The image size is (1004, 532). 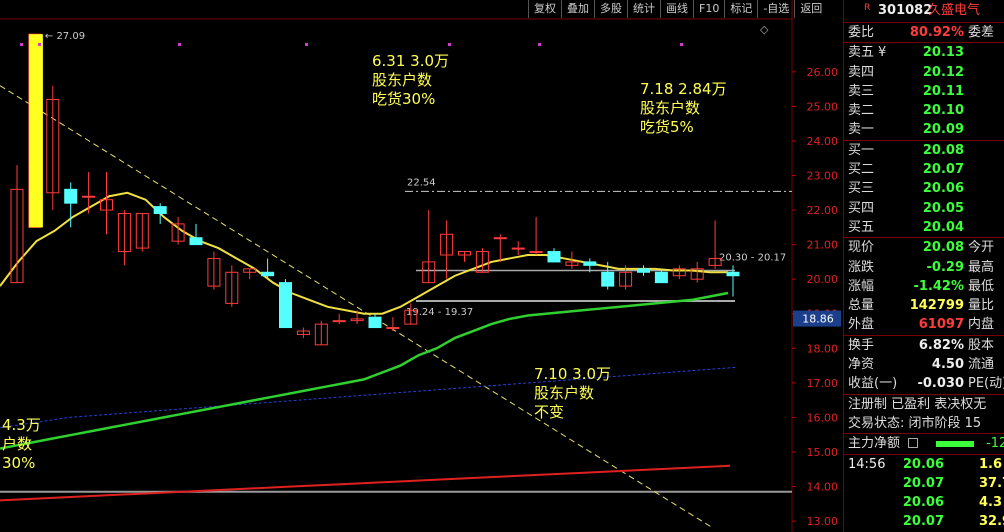 What do you see at coordinates (955, 444) in the screenshot?
I see `main-force-bar` at bounding box center [955, 444].